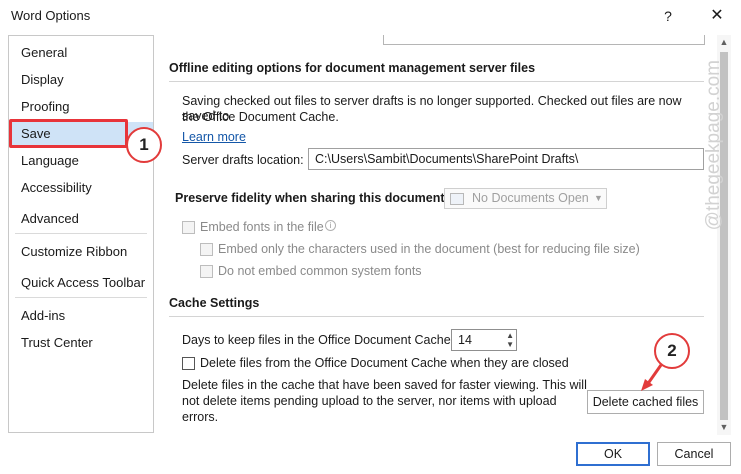 The image size is (741, 474). Describe the element at coordinates (330, 225) in the screenshot. I see `info-icon: i` at that location.